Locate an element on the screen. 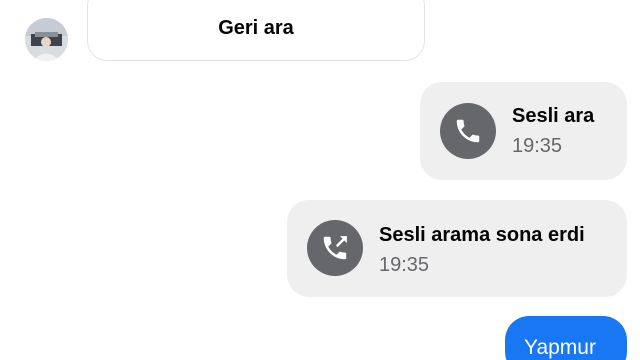 The height and width of the screenshot is (360, 640). callback-button-label: Geri ara is located at coordinates (256, 28).